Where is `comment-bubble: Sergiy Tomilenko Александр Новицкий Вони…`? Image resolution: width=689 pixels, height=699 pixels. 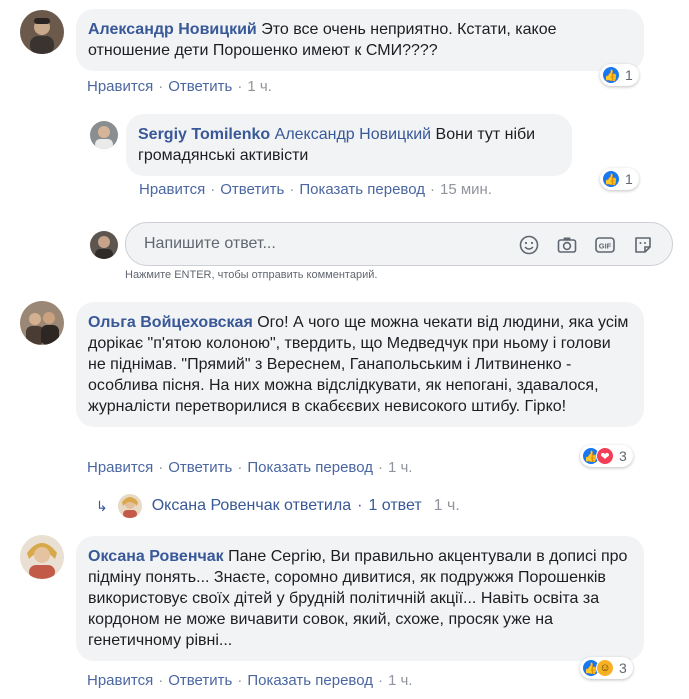 comment-bubble: Sergiy Tomilenko Александр Новицкий Вони… is located at coordinates (349, 145).